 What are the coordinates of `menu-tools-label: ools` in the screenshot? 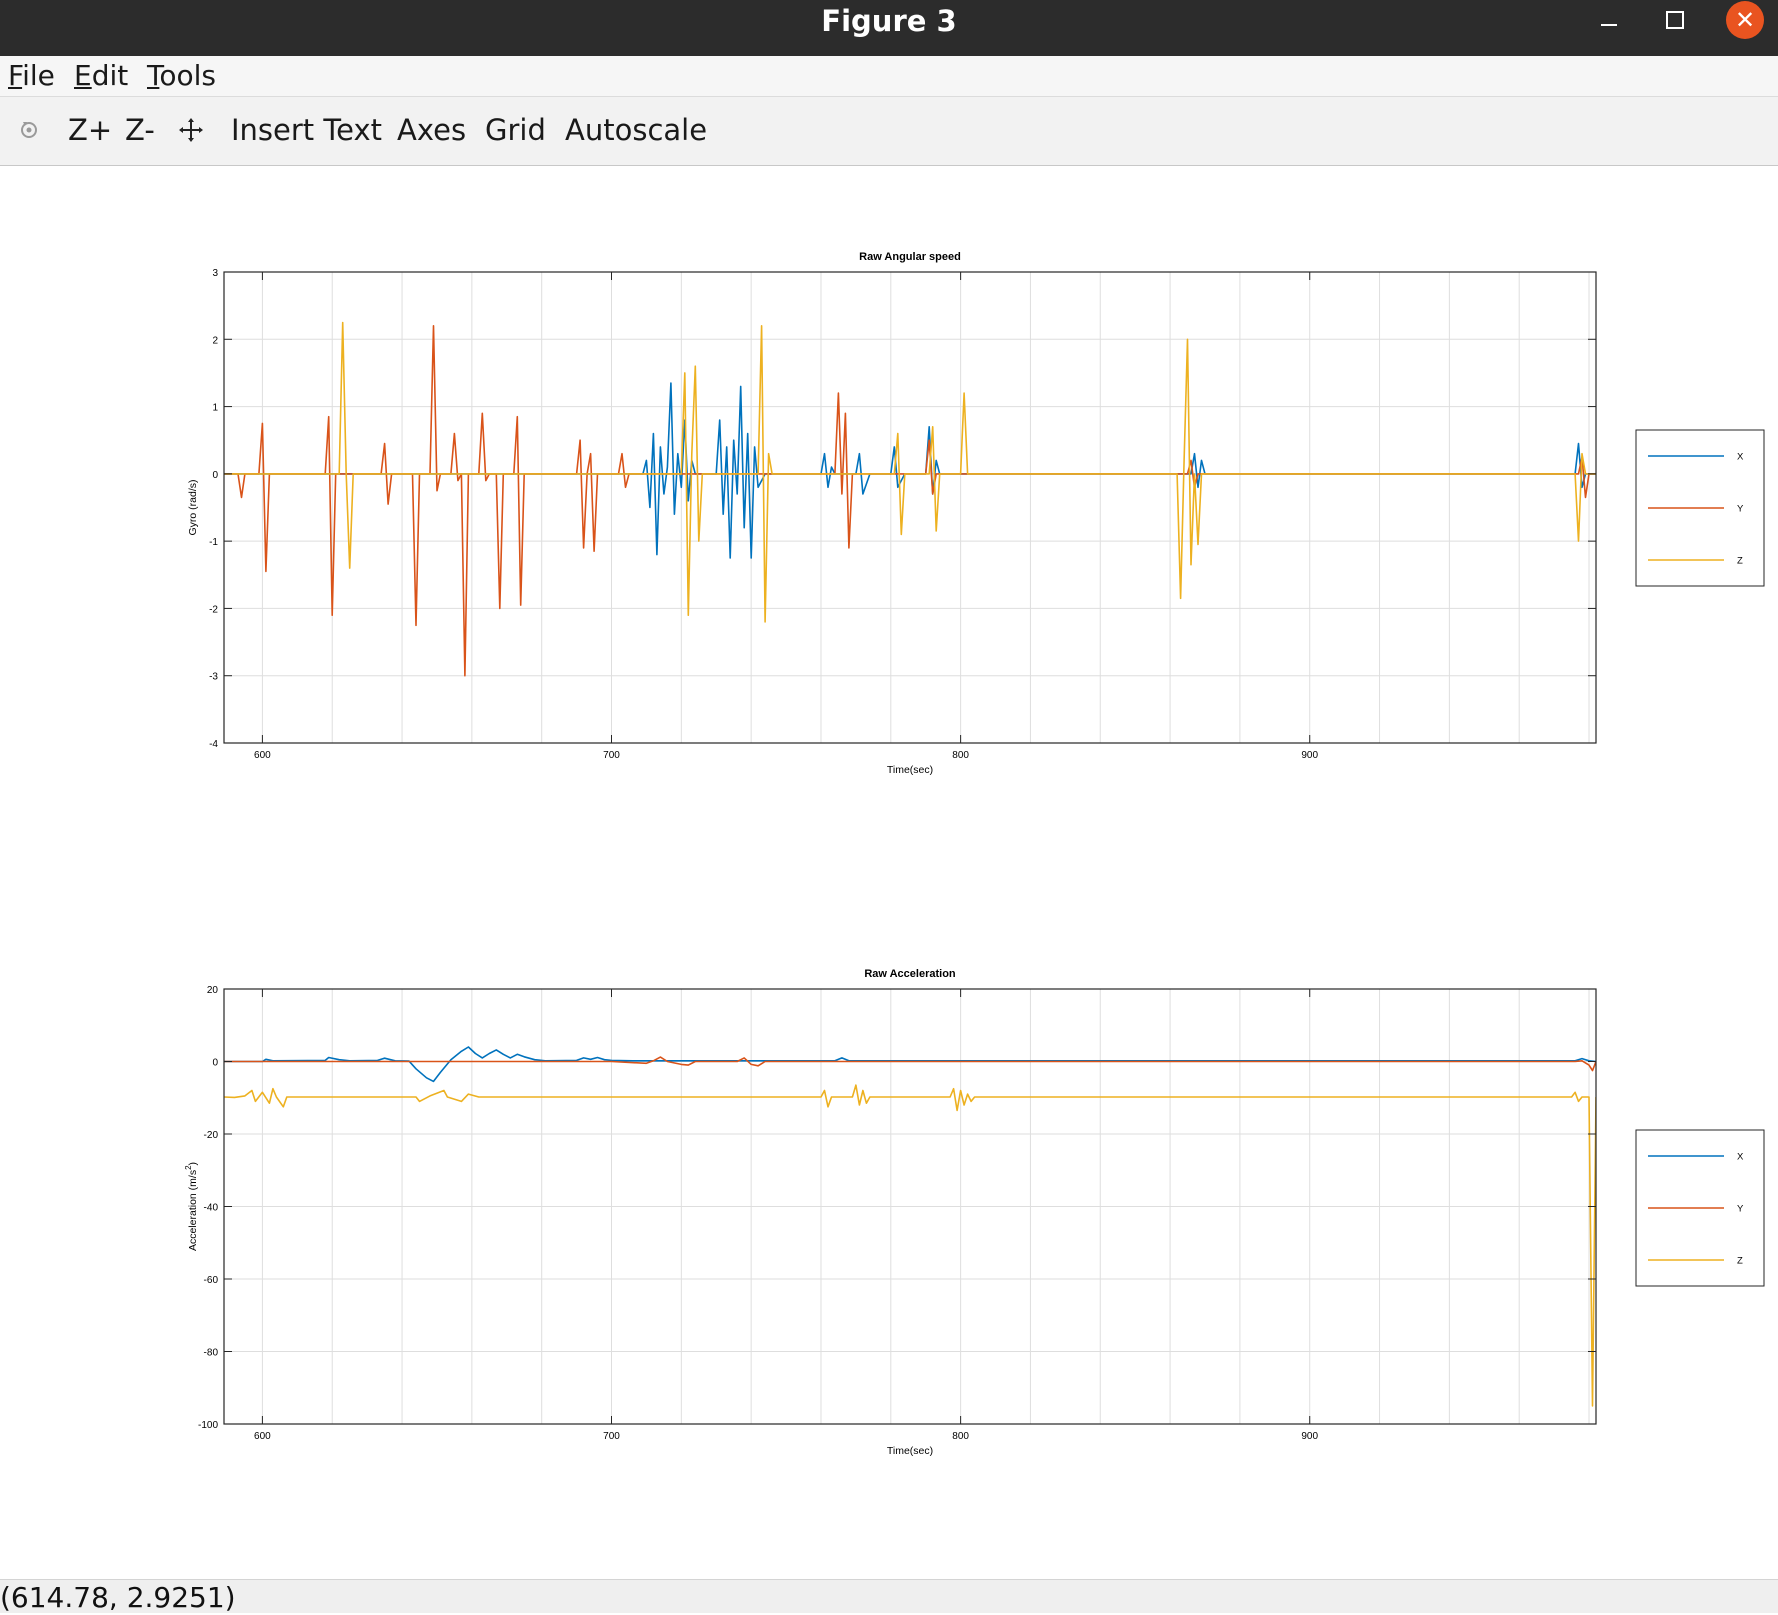 It's located at (187, 75).